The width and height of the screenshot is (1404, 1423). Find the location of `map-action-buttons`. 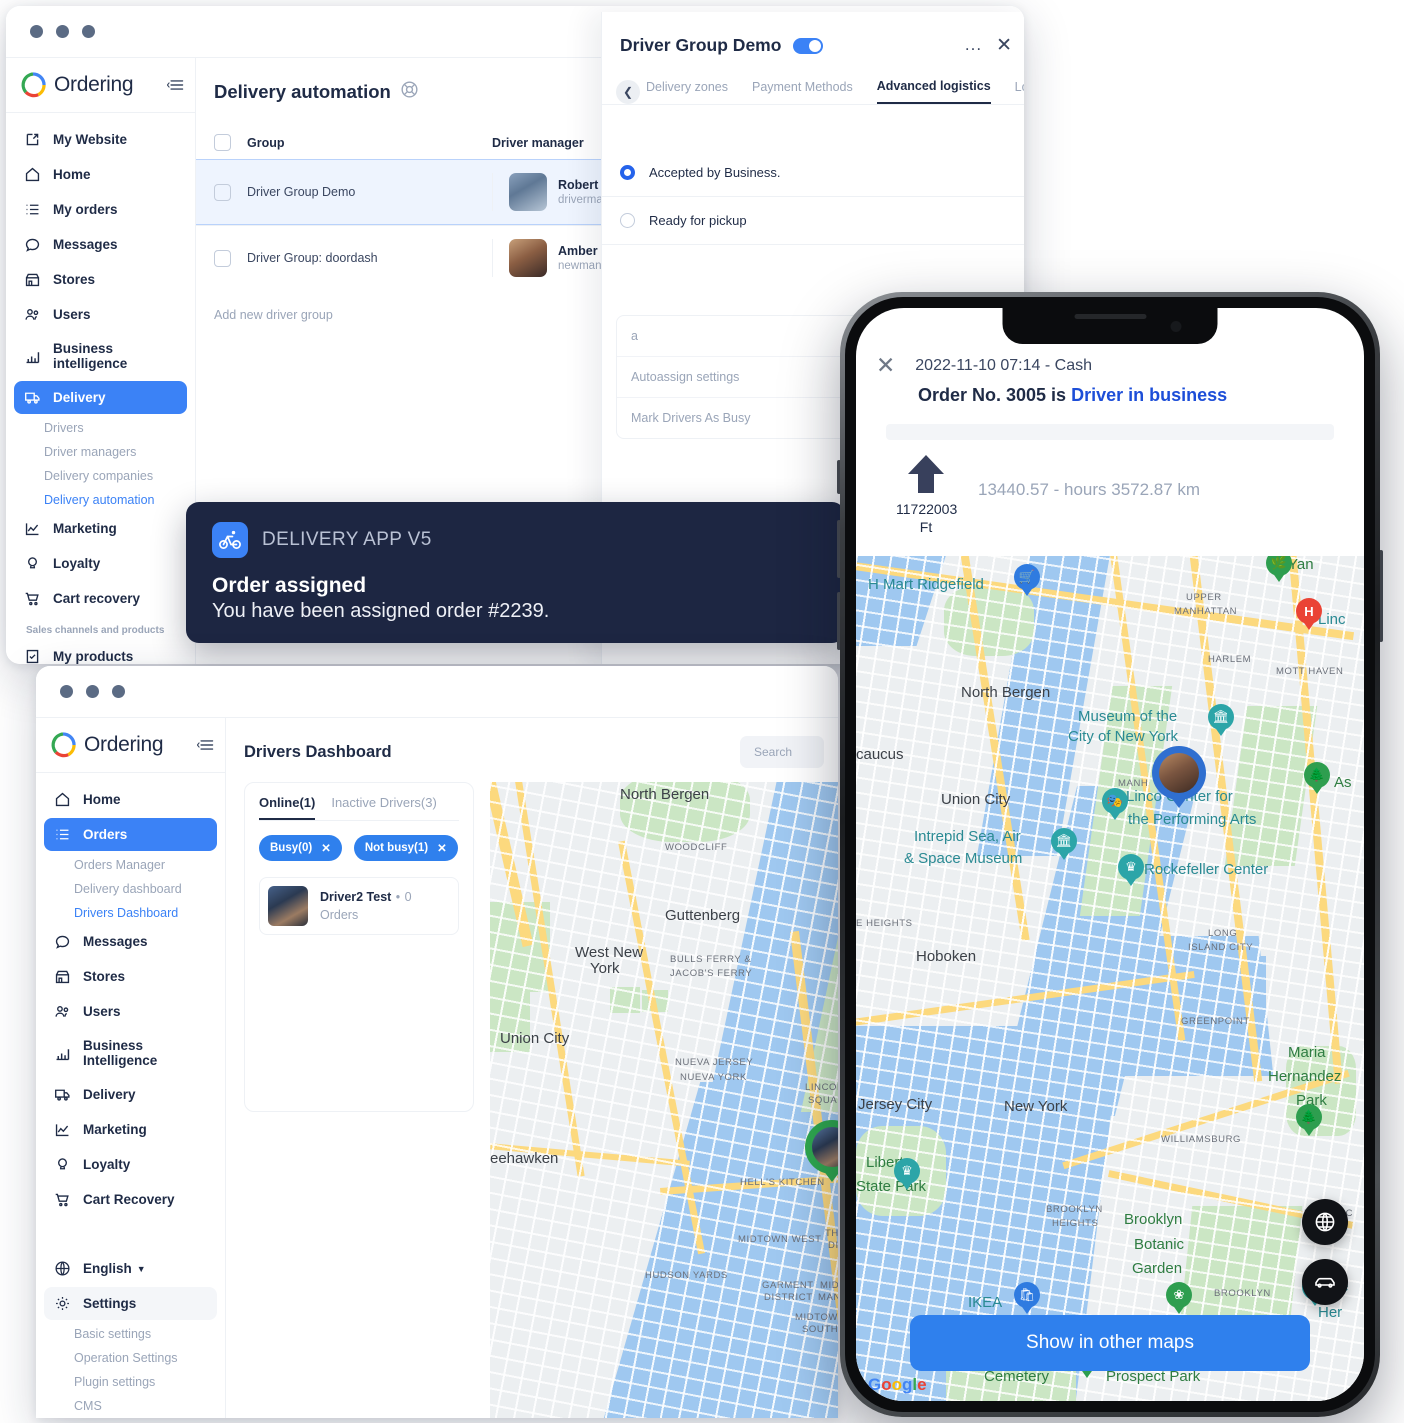

map-action-buttons is located at coordinates (1325, 1252).